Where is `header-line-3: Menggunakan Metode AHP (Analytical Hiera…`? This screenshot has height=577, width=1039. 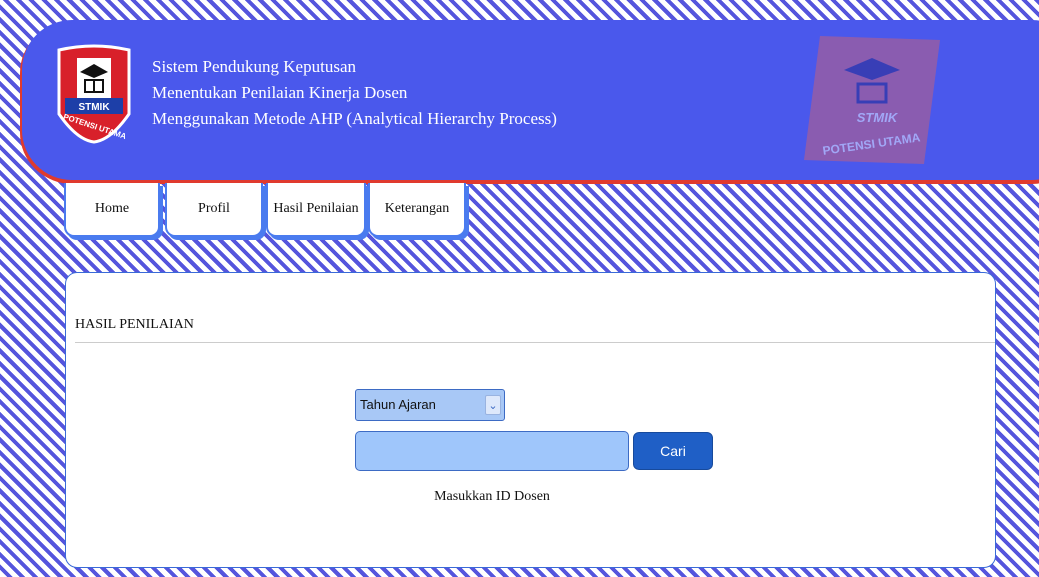
header-line-3: Menggunakan Metode AHP (Analytical Hiera… is located at coordinates (354, 118).